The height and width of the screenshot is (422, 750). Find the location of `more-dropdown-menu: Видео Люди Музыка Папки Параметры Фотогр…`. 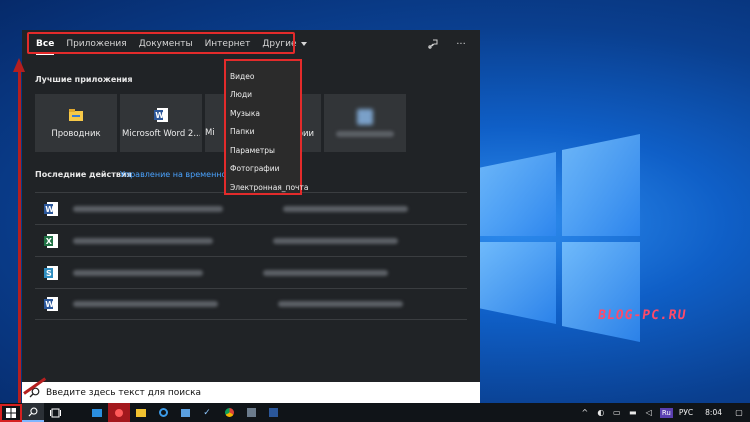

more-dropdown-menu: Видео Люди Музыка Папки Параметры Фотогр… is located at coordinates (266, 128).